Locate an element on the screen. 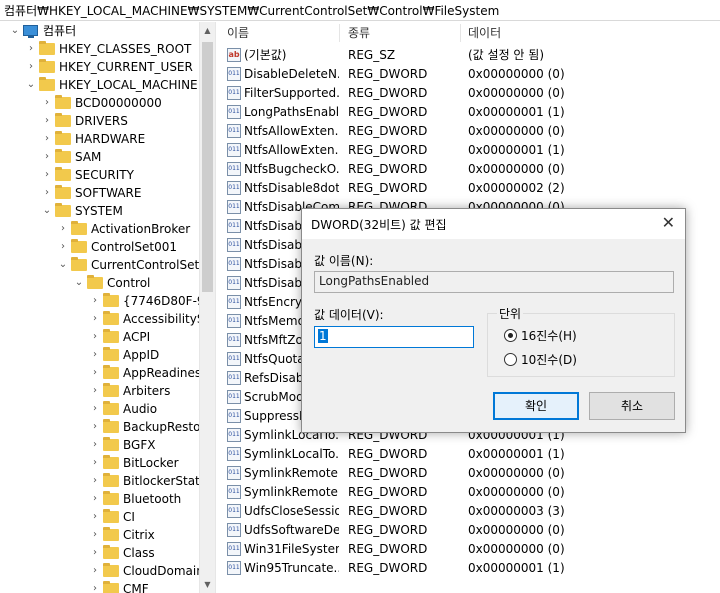 The height and width of the screenshot is (593, 720). tree-item-label: {7746D80F-97 is located at coordinates (161, 301).